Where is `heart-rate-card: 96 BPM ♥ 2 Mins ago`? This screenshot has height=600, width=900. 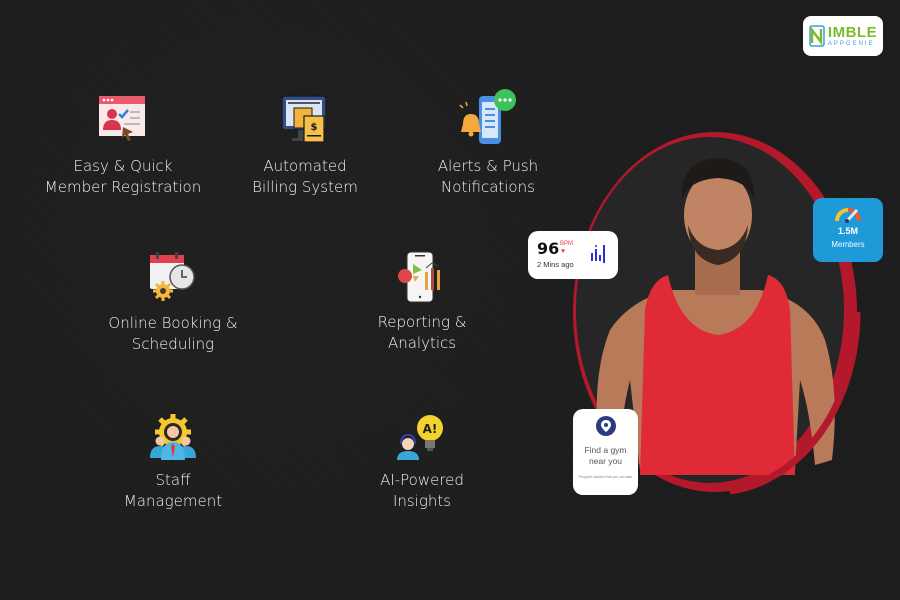 heart-rate-card: 96 BPM ♥ 2 Mins ago is located at coordinates (573, 255).